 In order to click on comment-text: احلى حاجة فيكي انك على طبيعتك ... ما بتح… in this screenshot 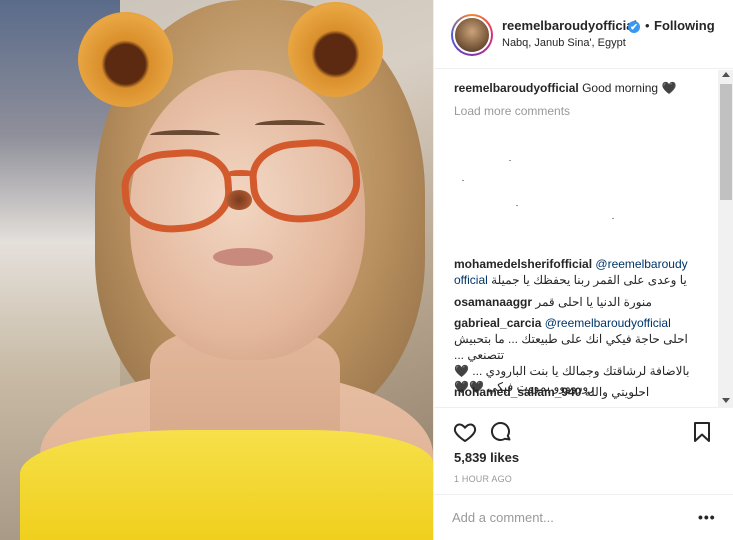, I will do `click(571, 347)`.